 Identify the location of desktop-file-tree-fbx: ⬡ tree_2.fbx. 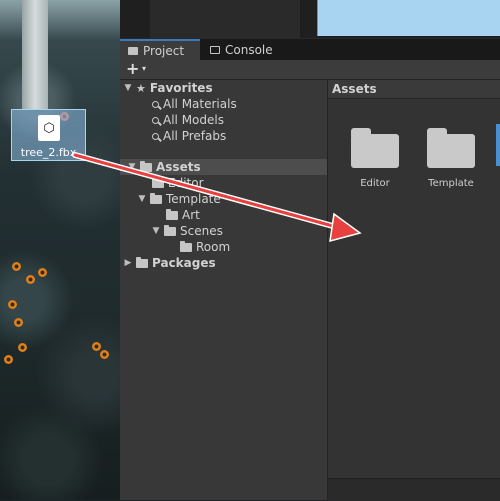
(48, 135).